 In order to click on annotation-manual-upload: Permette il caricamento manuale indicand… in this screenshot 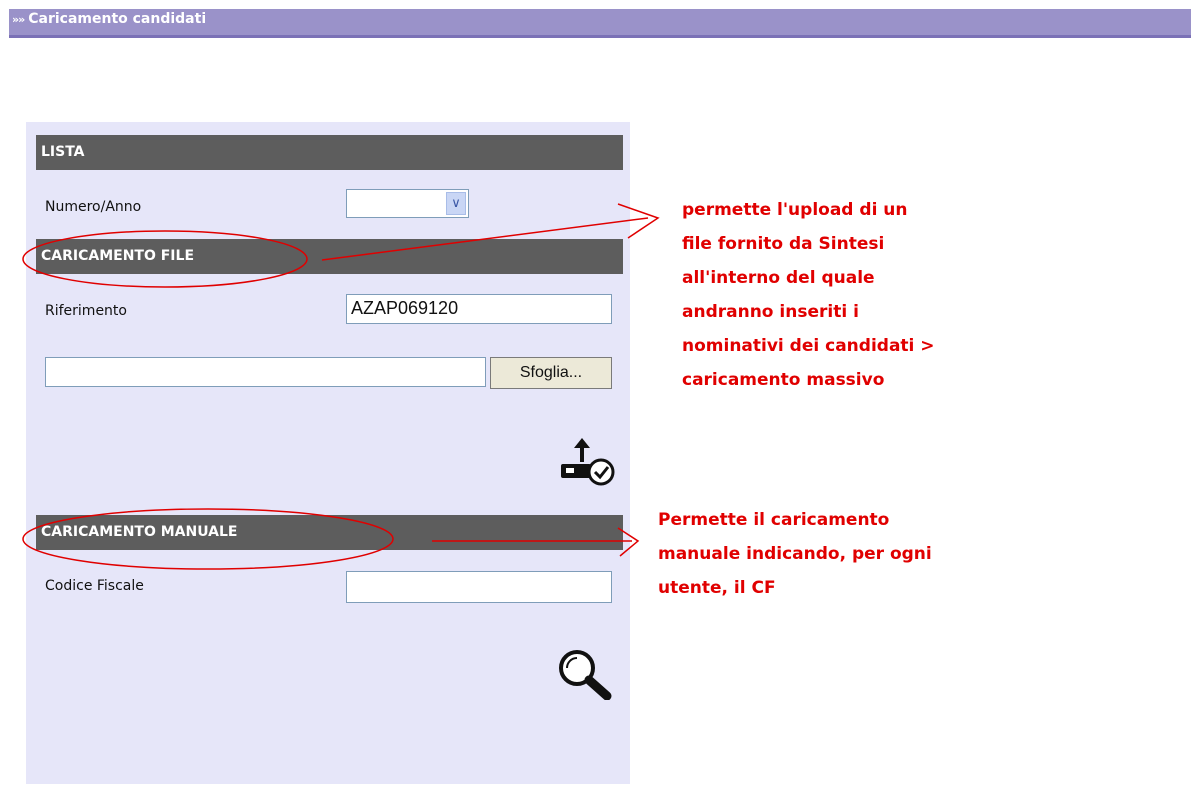, I will do `click(831, 571)`.